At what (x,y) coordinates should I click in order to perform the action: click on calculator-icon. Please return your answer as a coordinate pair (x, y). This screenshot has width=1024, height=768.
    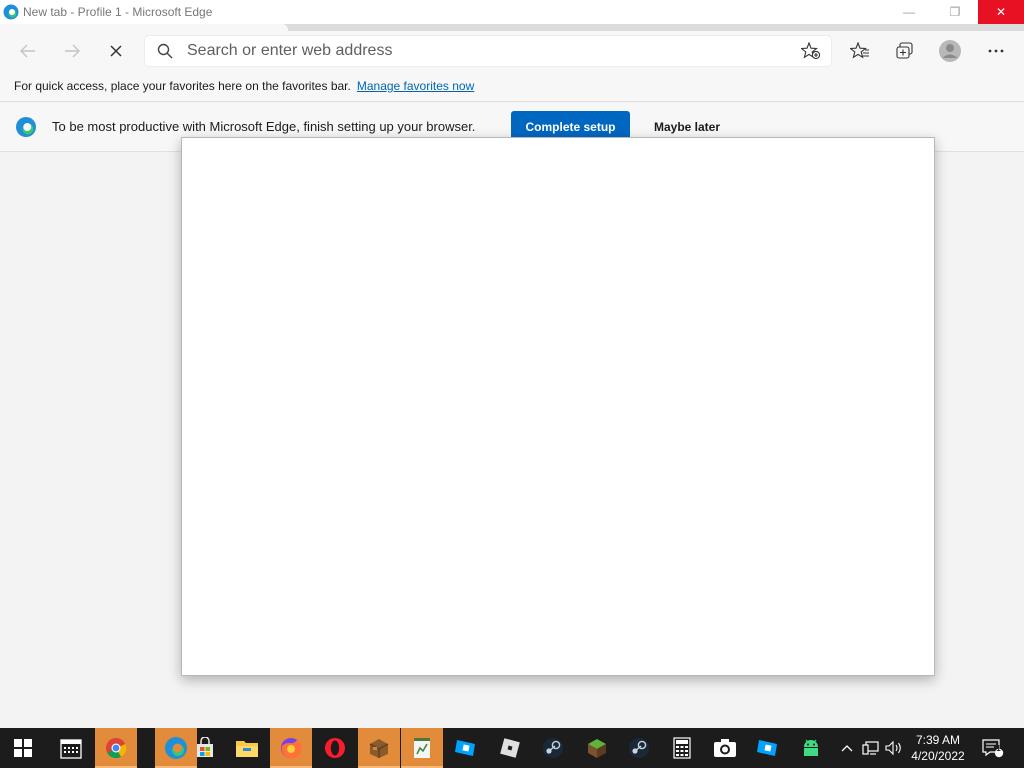
    Looking at the image, I should click on (682, 748).